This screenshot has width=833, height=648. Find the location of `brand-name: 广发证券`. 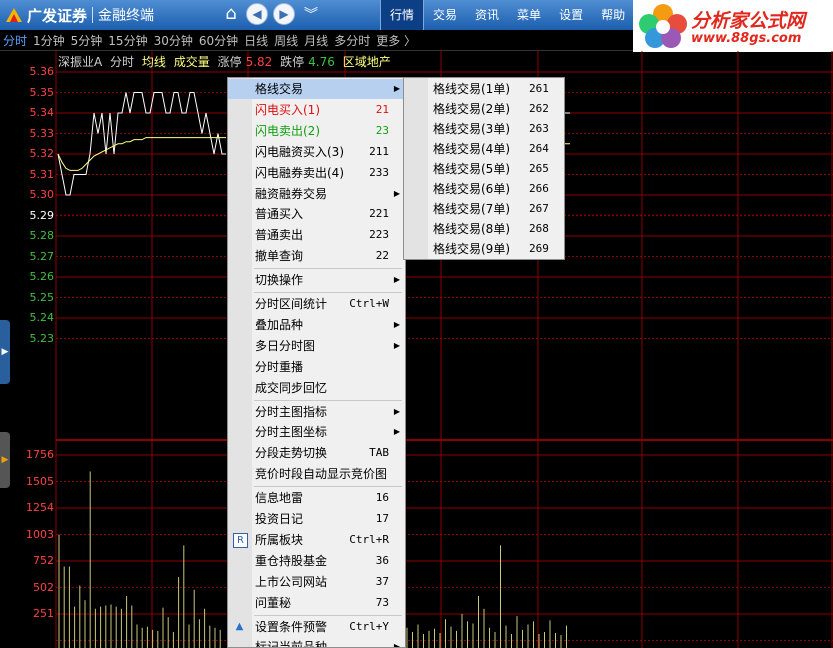

brand-name: 广发证券 is located at coordinates (57, 15).